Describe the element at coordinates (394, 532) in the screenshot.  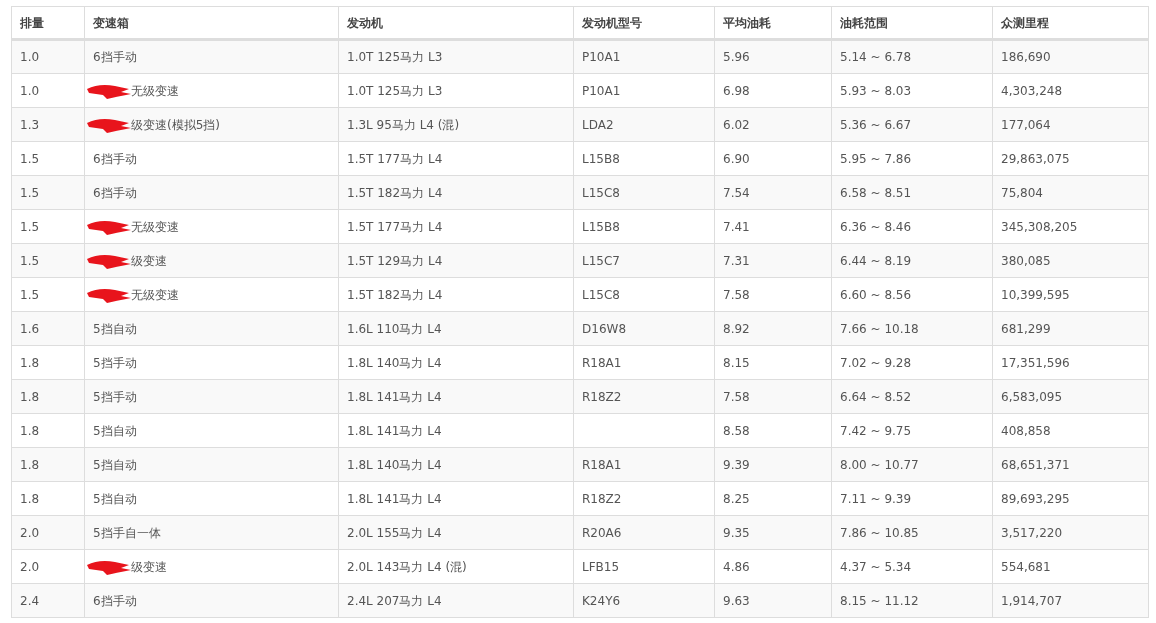
I see `table-cell: 2.0L 155马力 L4` at that location.